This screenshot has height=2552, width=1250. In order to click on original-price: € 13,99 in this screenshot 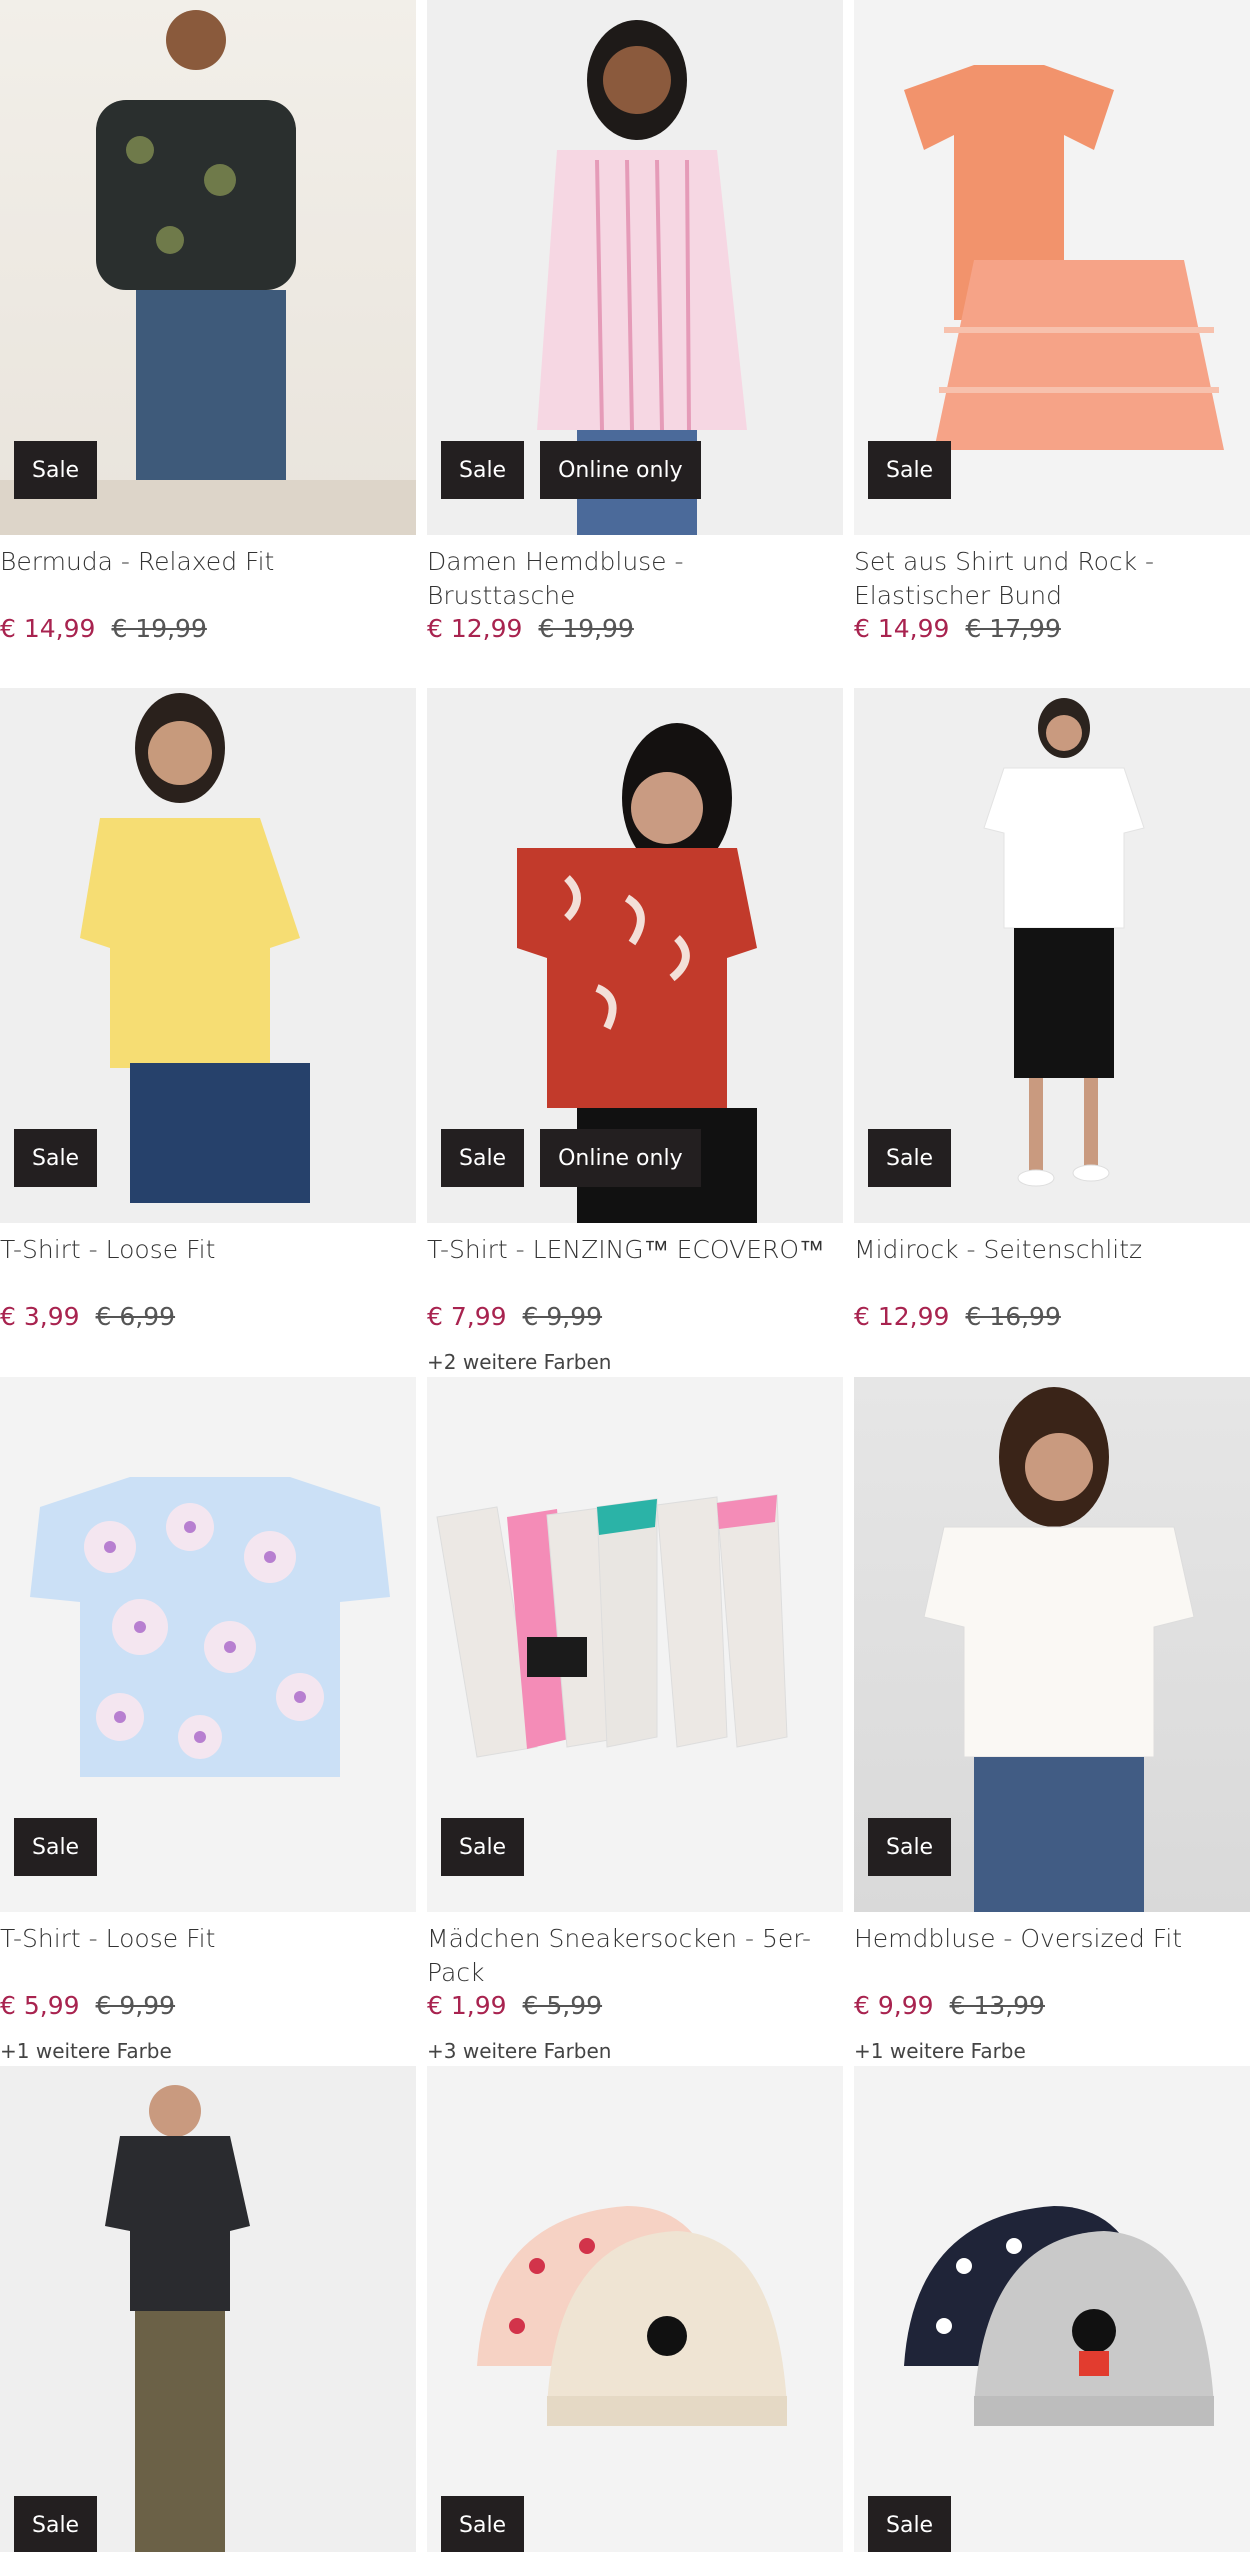, I will do `click(997, 2005)`.